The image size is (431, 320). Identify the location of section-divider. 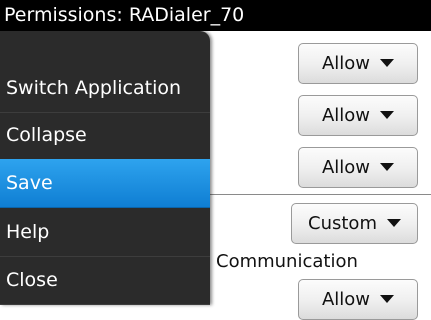
(320, 194).